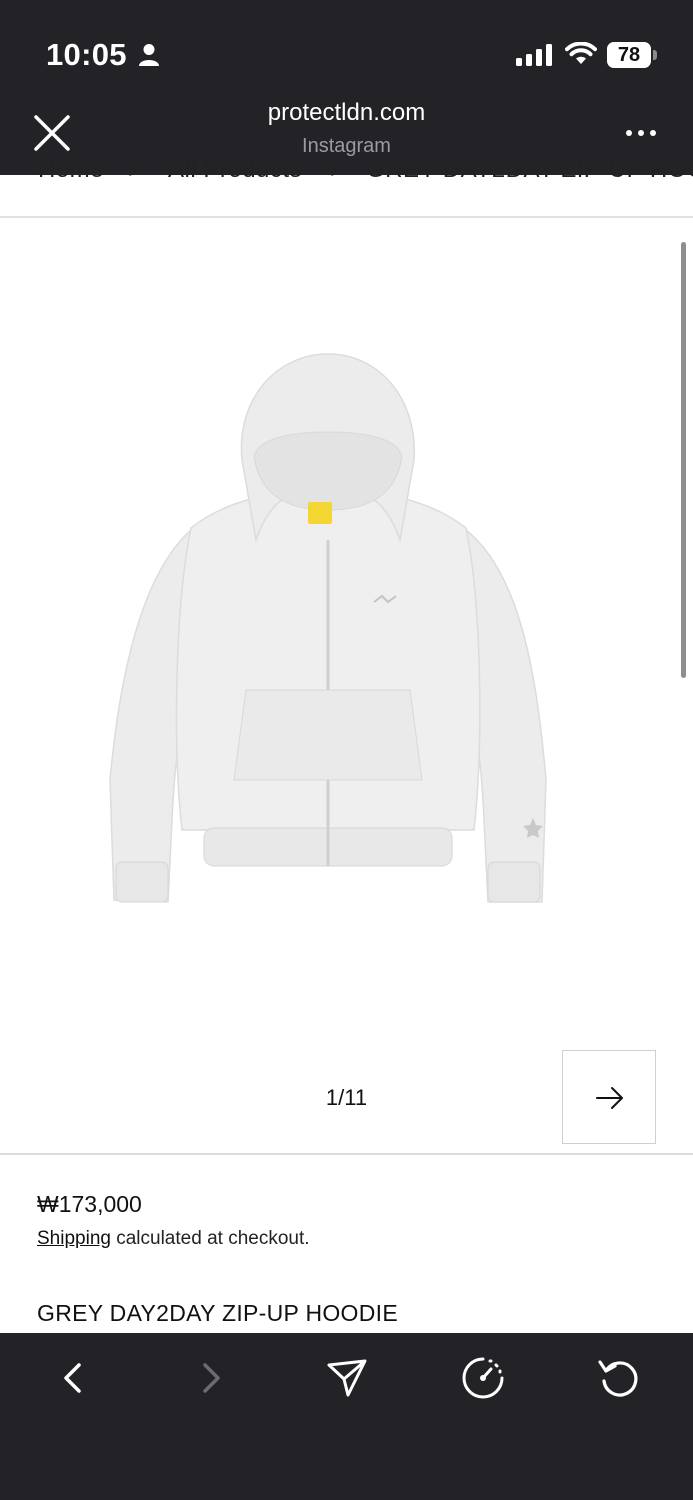 The image size is (693, 1500). I want to click on speed-icon, so click(483, 1378).